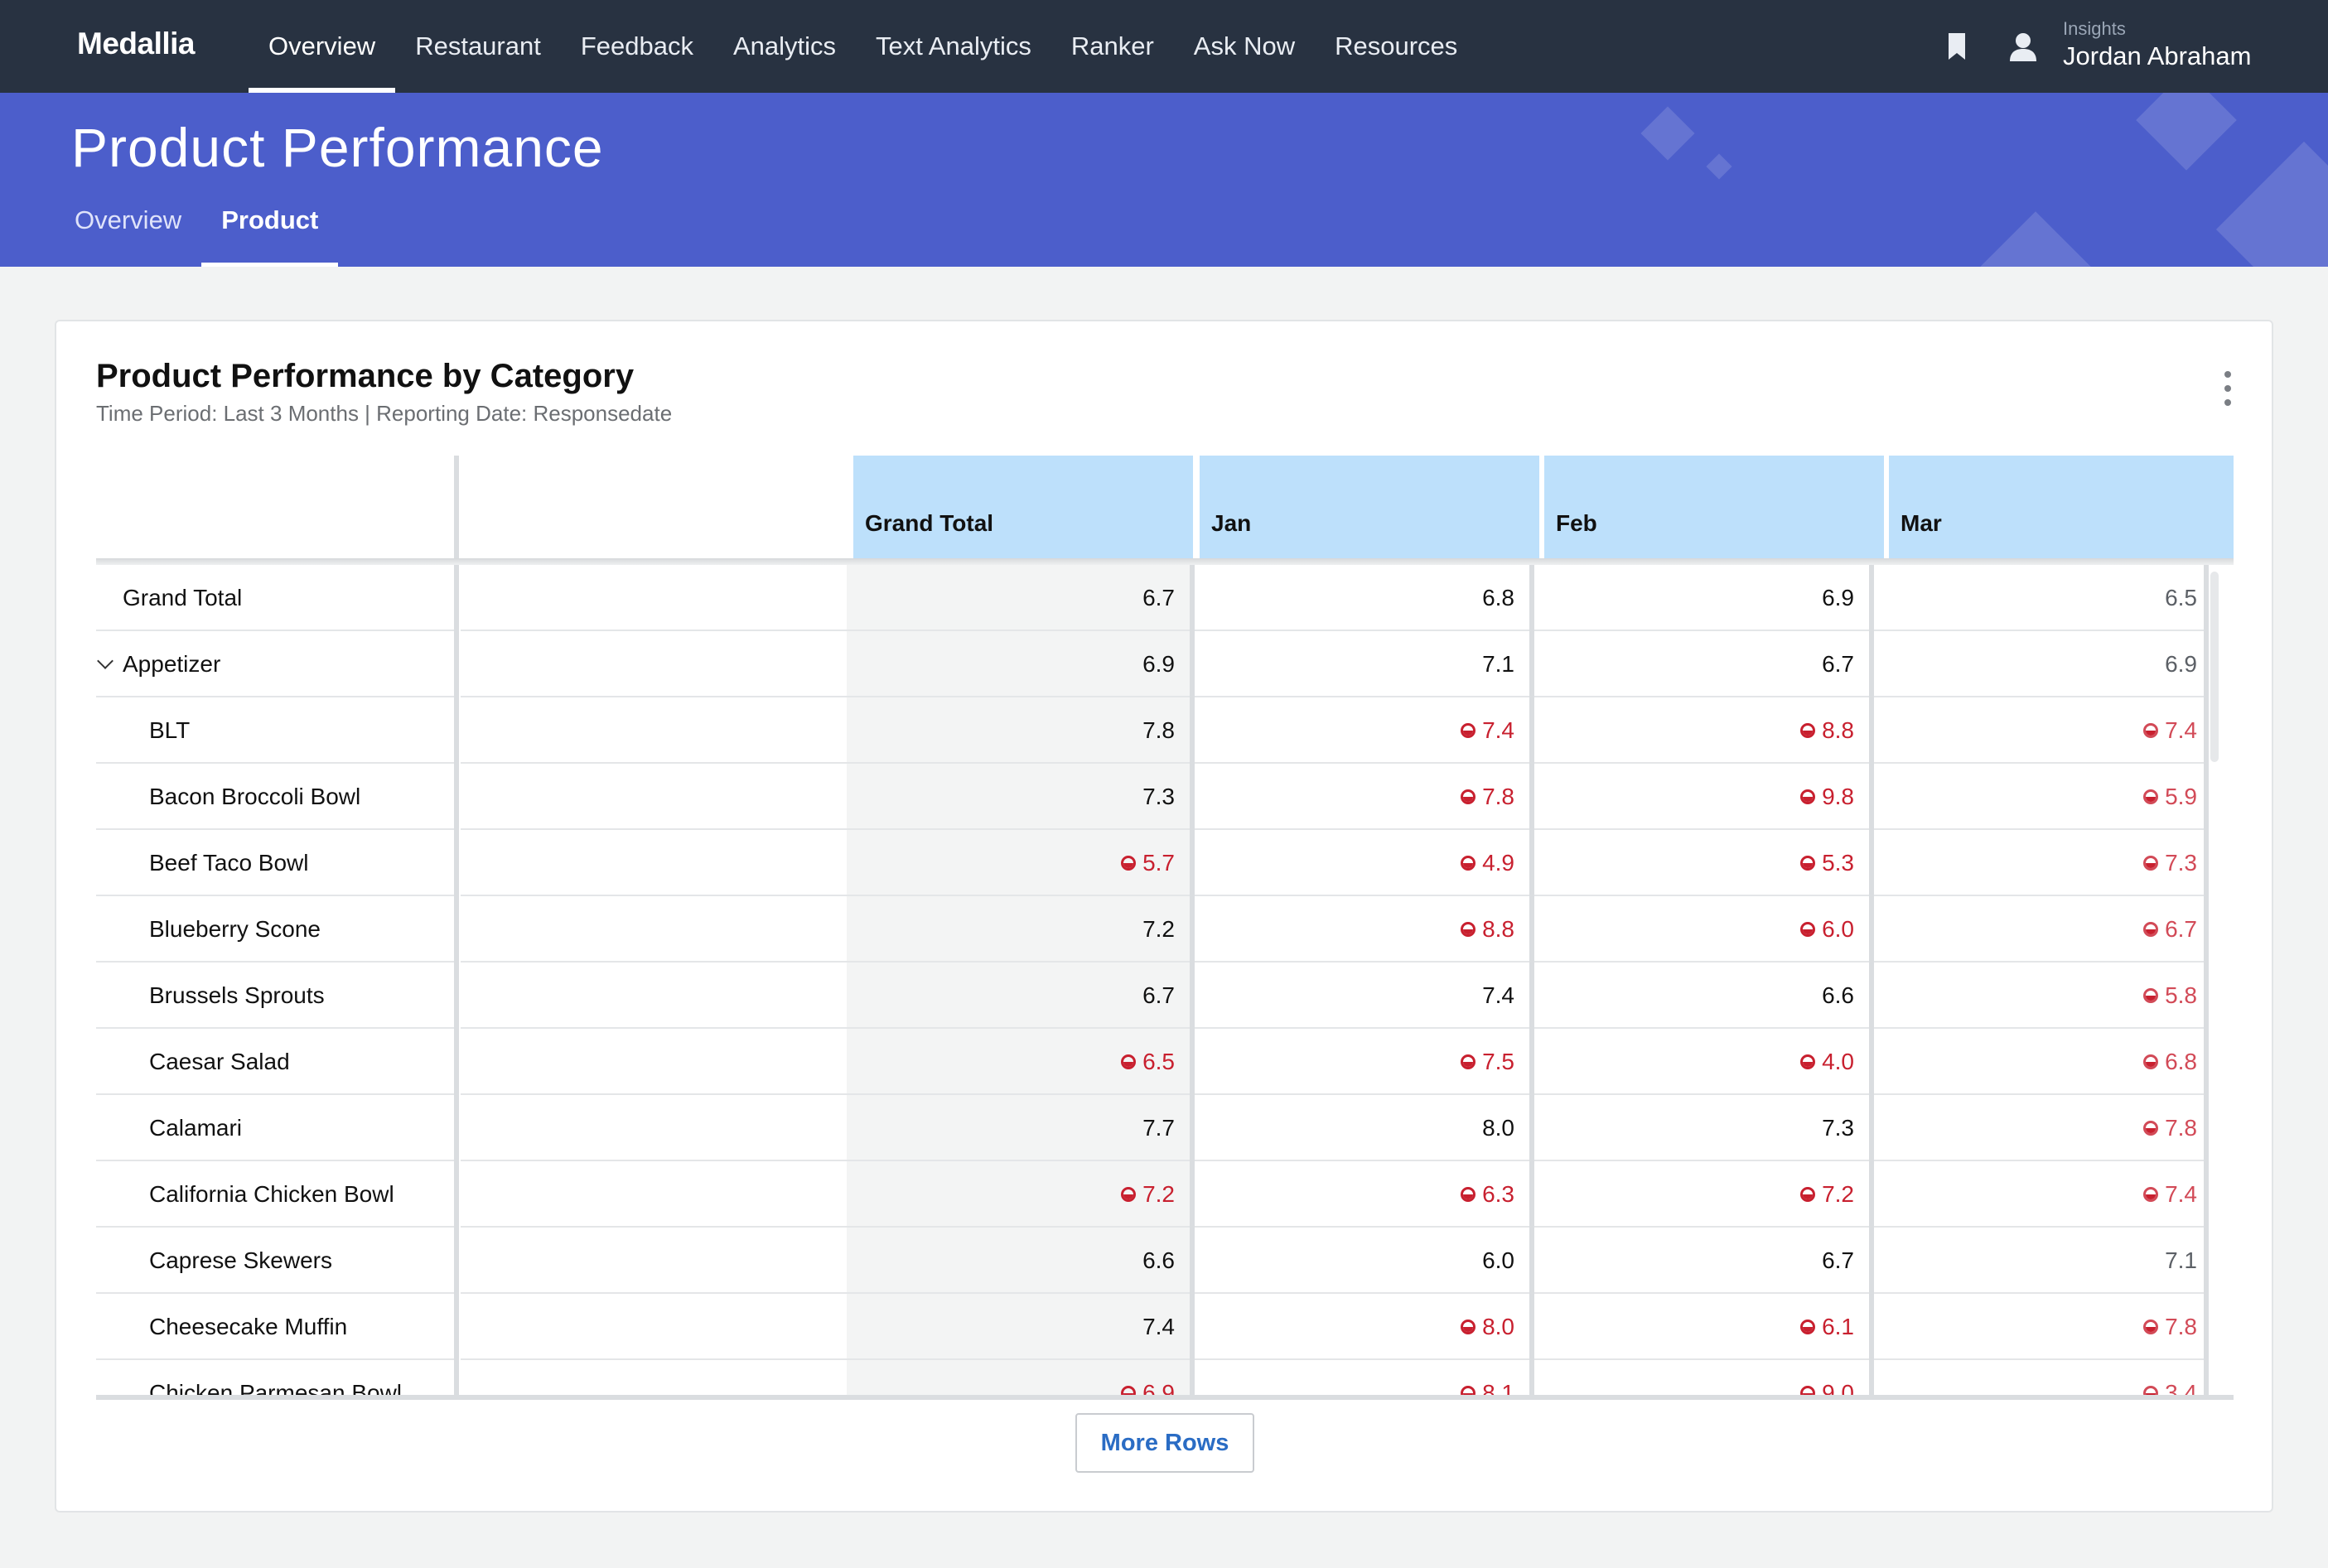 Image resolution: width=2328 pixels, height=1568 pixels. What do you see at coordinates (478, 46) in the screenshot?
I see `nav-restaurant: Restaurant` at bounding box center [478, 46].